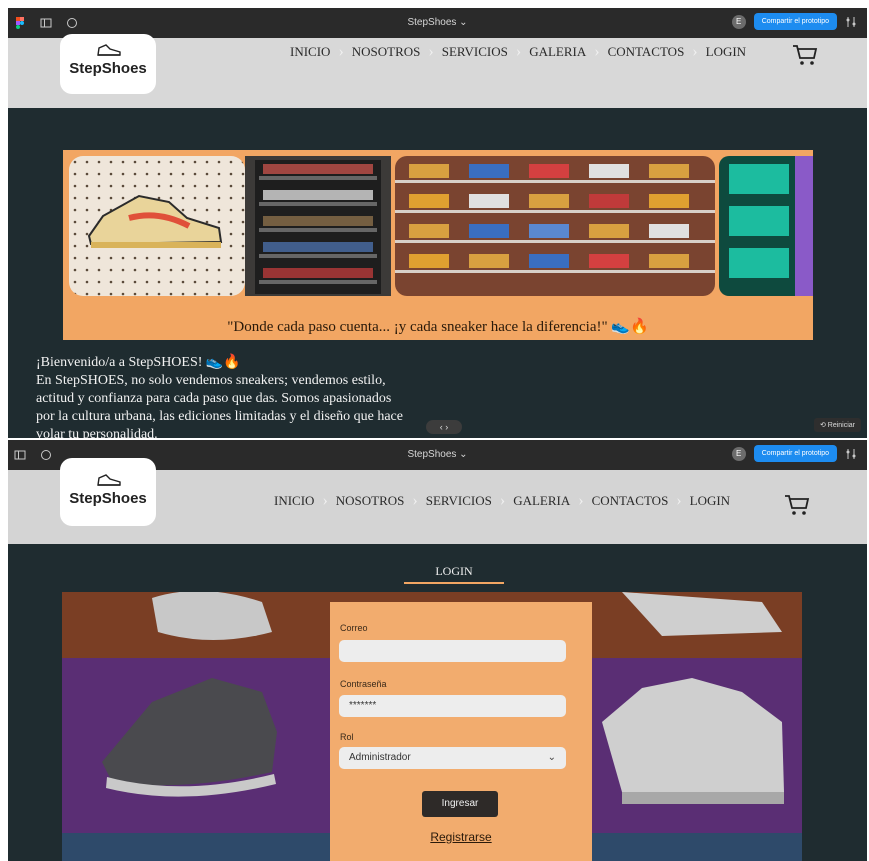  I want to click on login-submit-button: Ingresar, so click(460, 804).